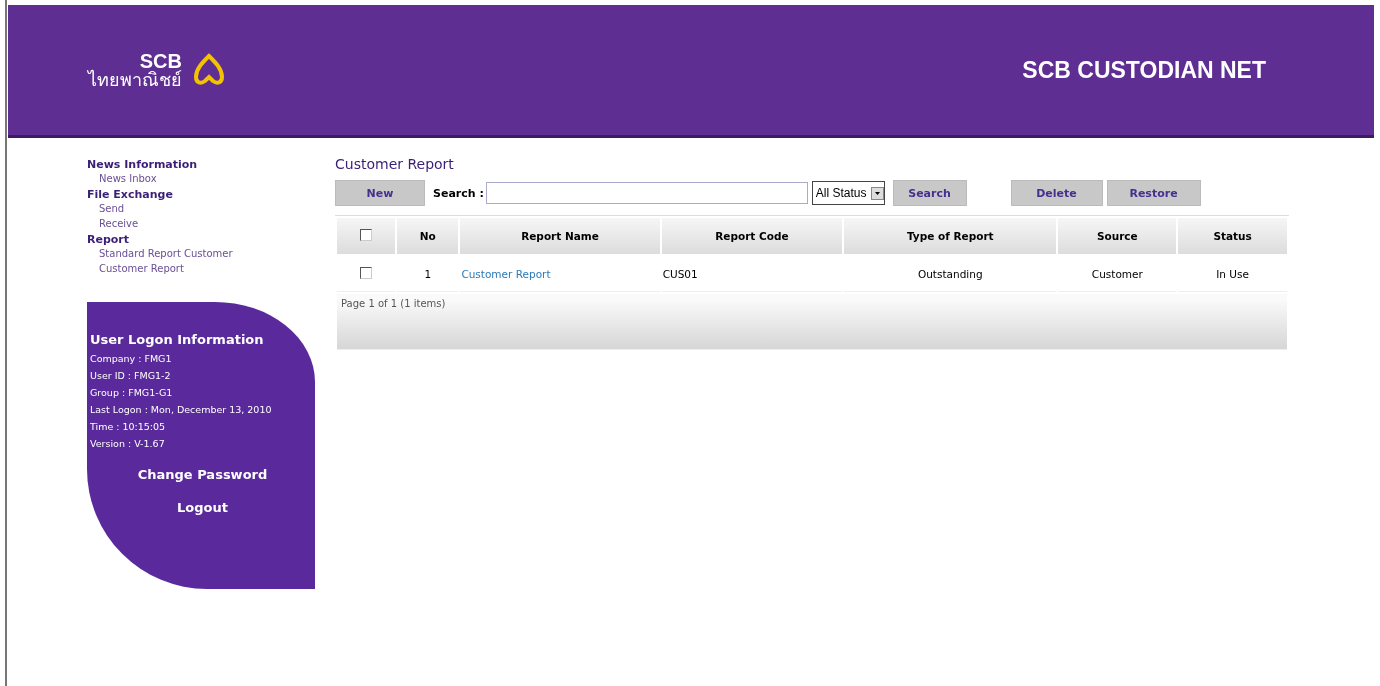  Describe the element at coordinates (929, 193) in the screenshot. I see `search-button: Search` at that location.